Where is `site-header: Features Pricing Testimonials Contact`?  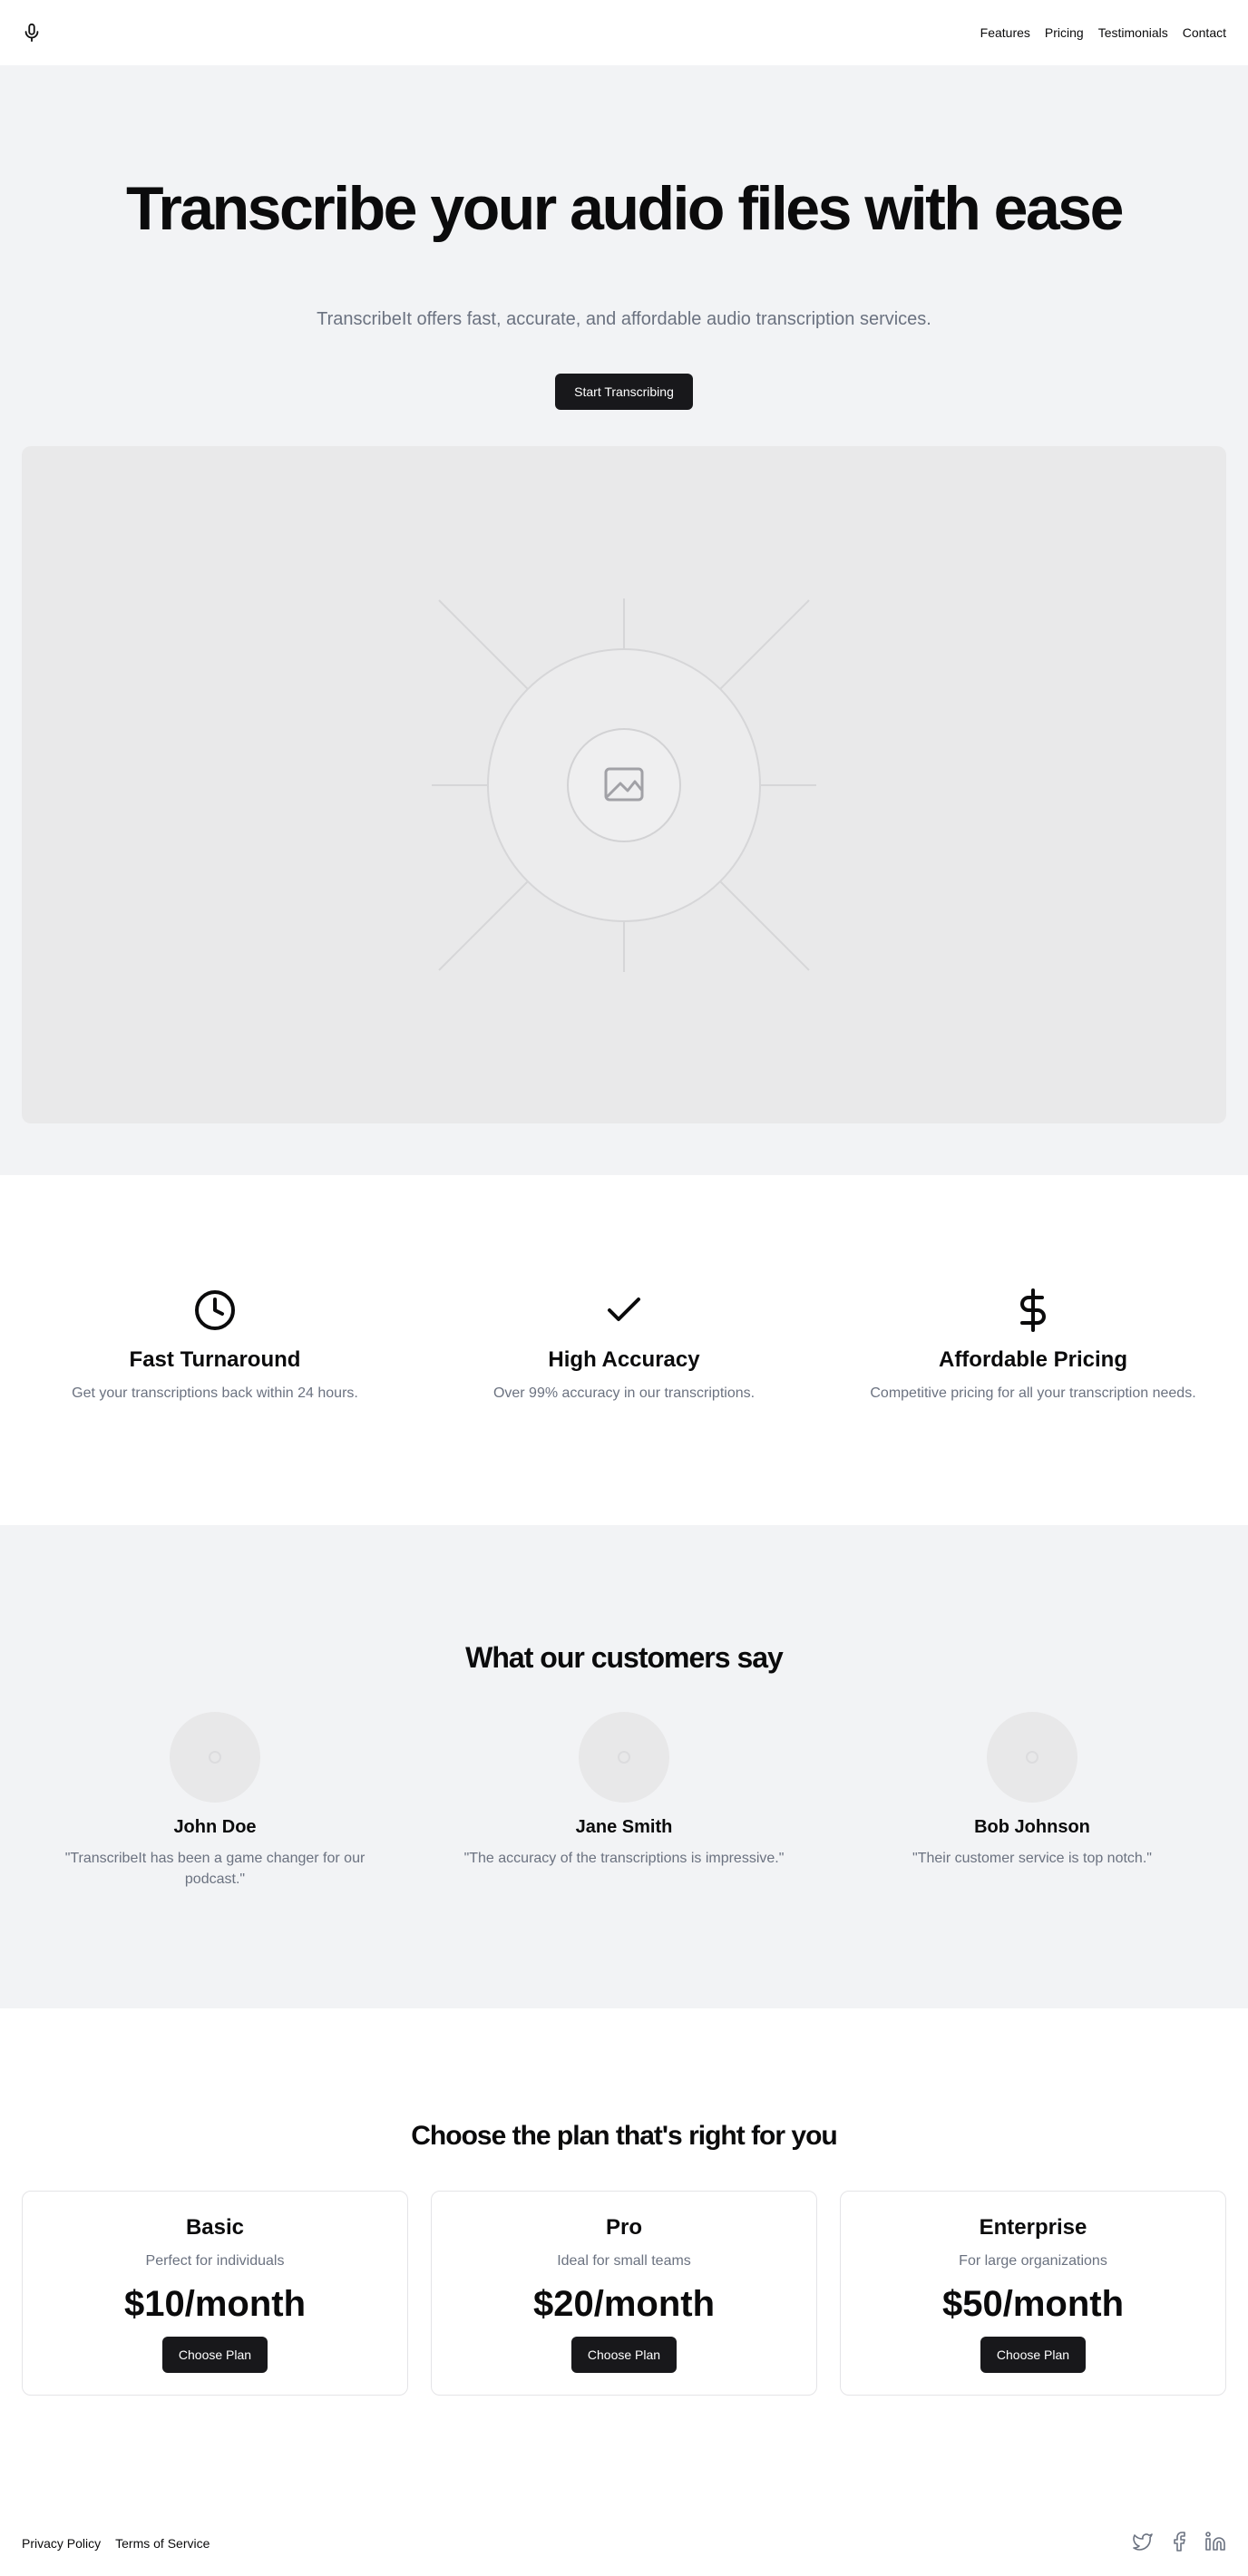 site-header: Features Pricing Testimonials Contact is located at coordinates (624, 32).